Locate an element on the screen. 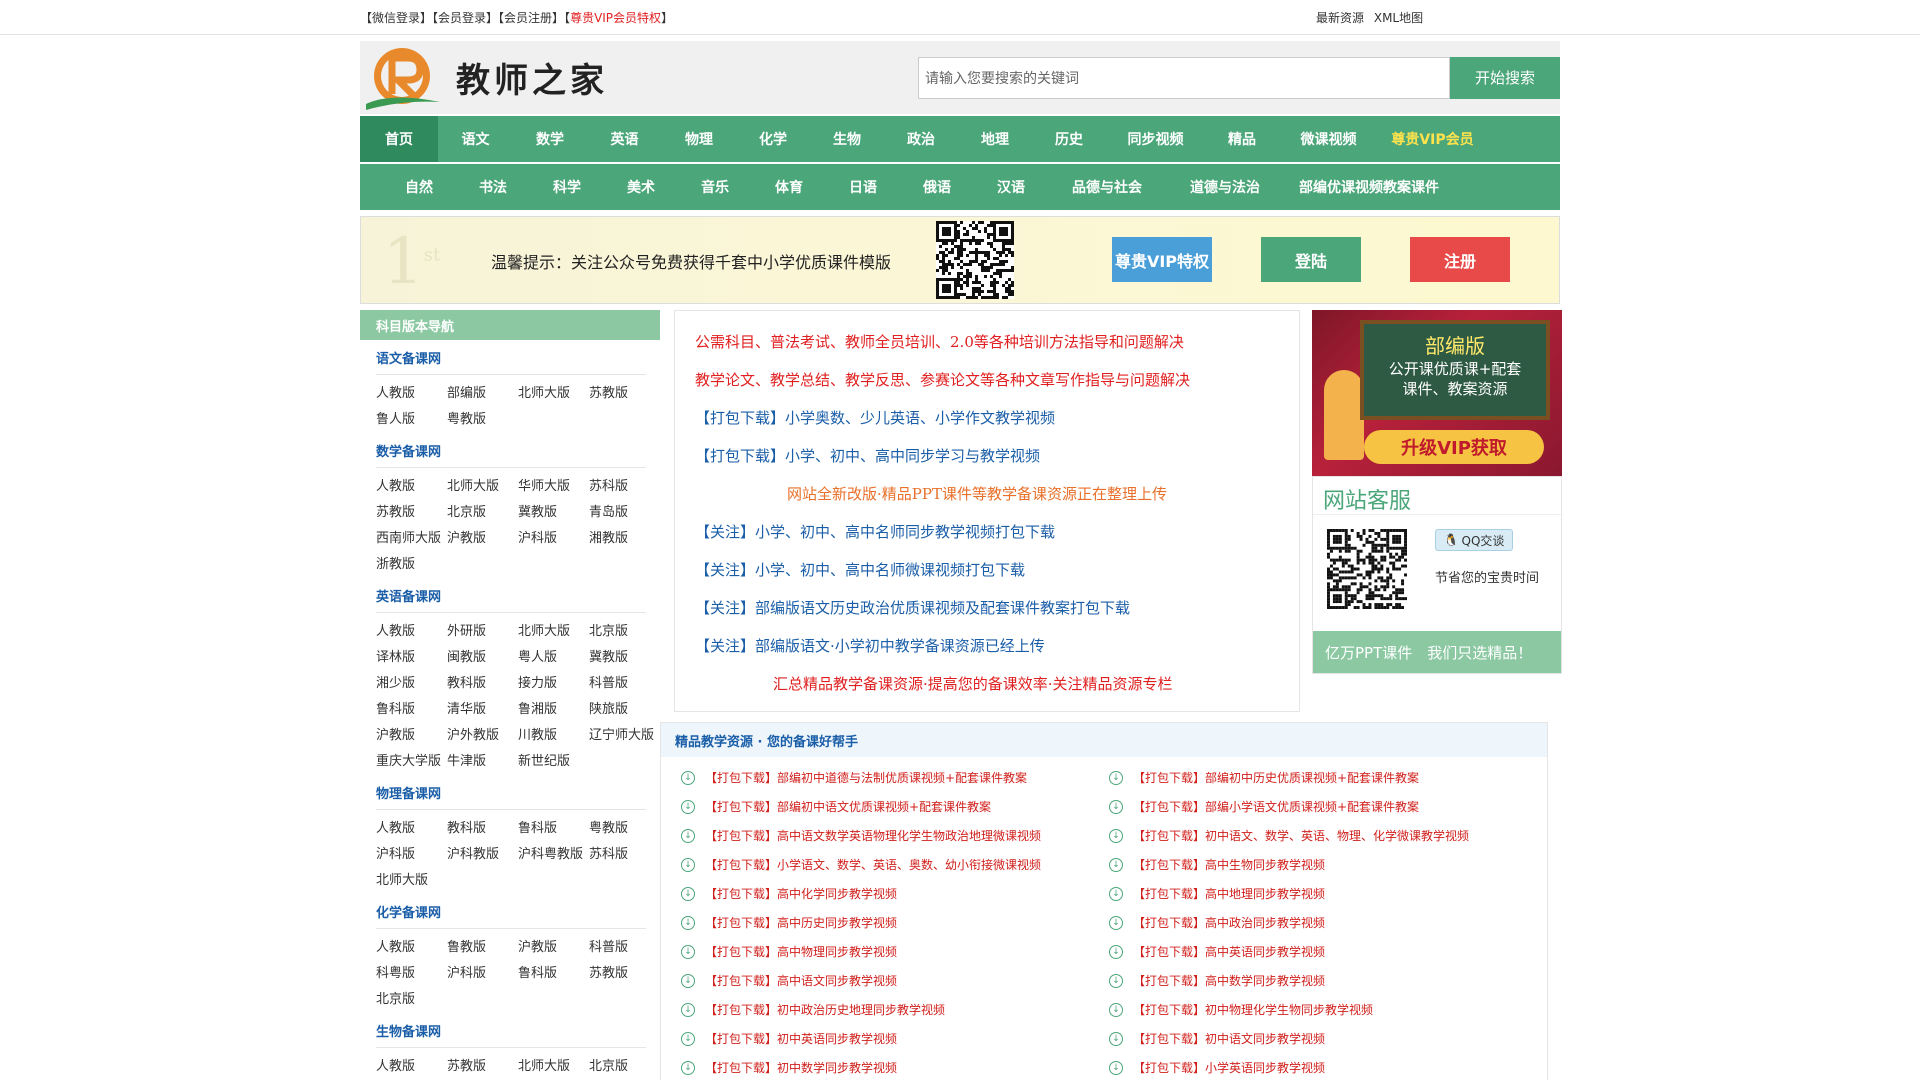  edition-link: 粤人版 is located at coordinates (553, 658).